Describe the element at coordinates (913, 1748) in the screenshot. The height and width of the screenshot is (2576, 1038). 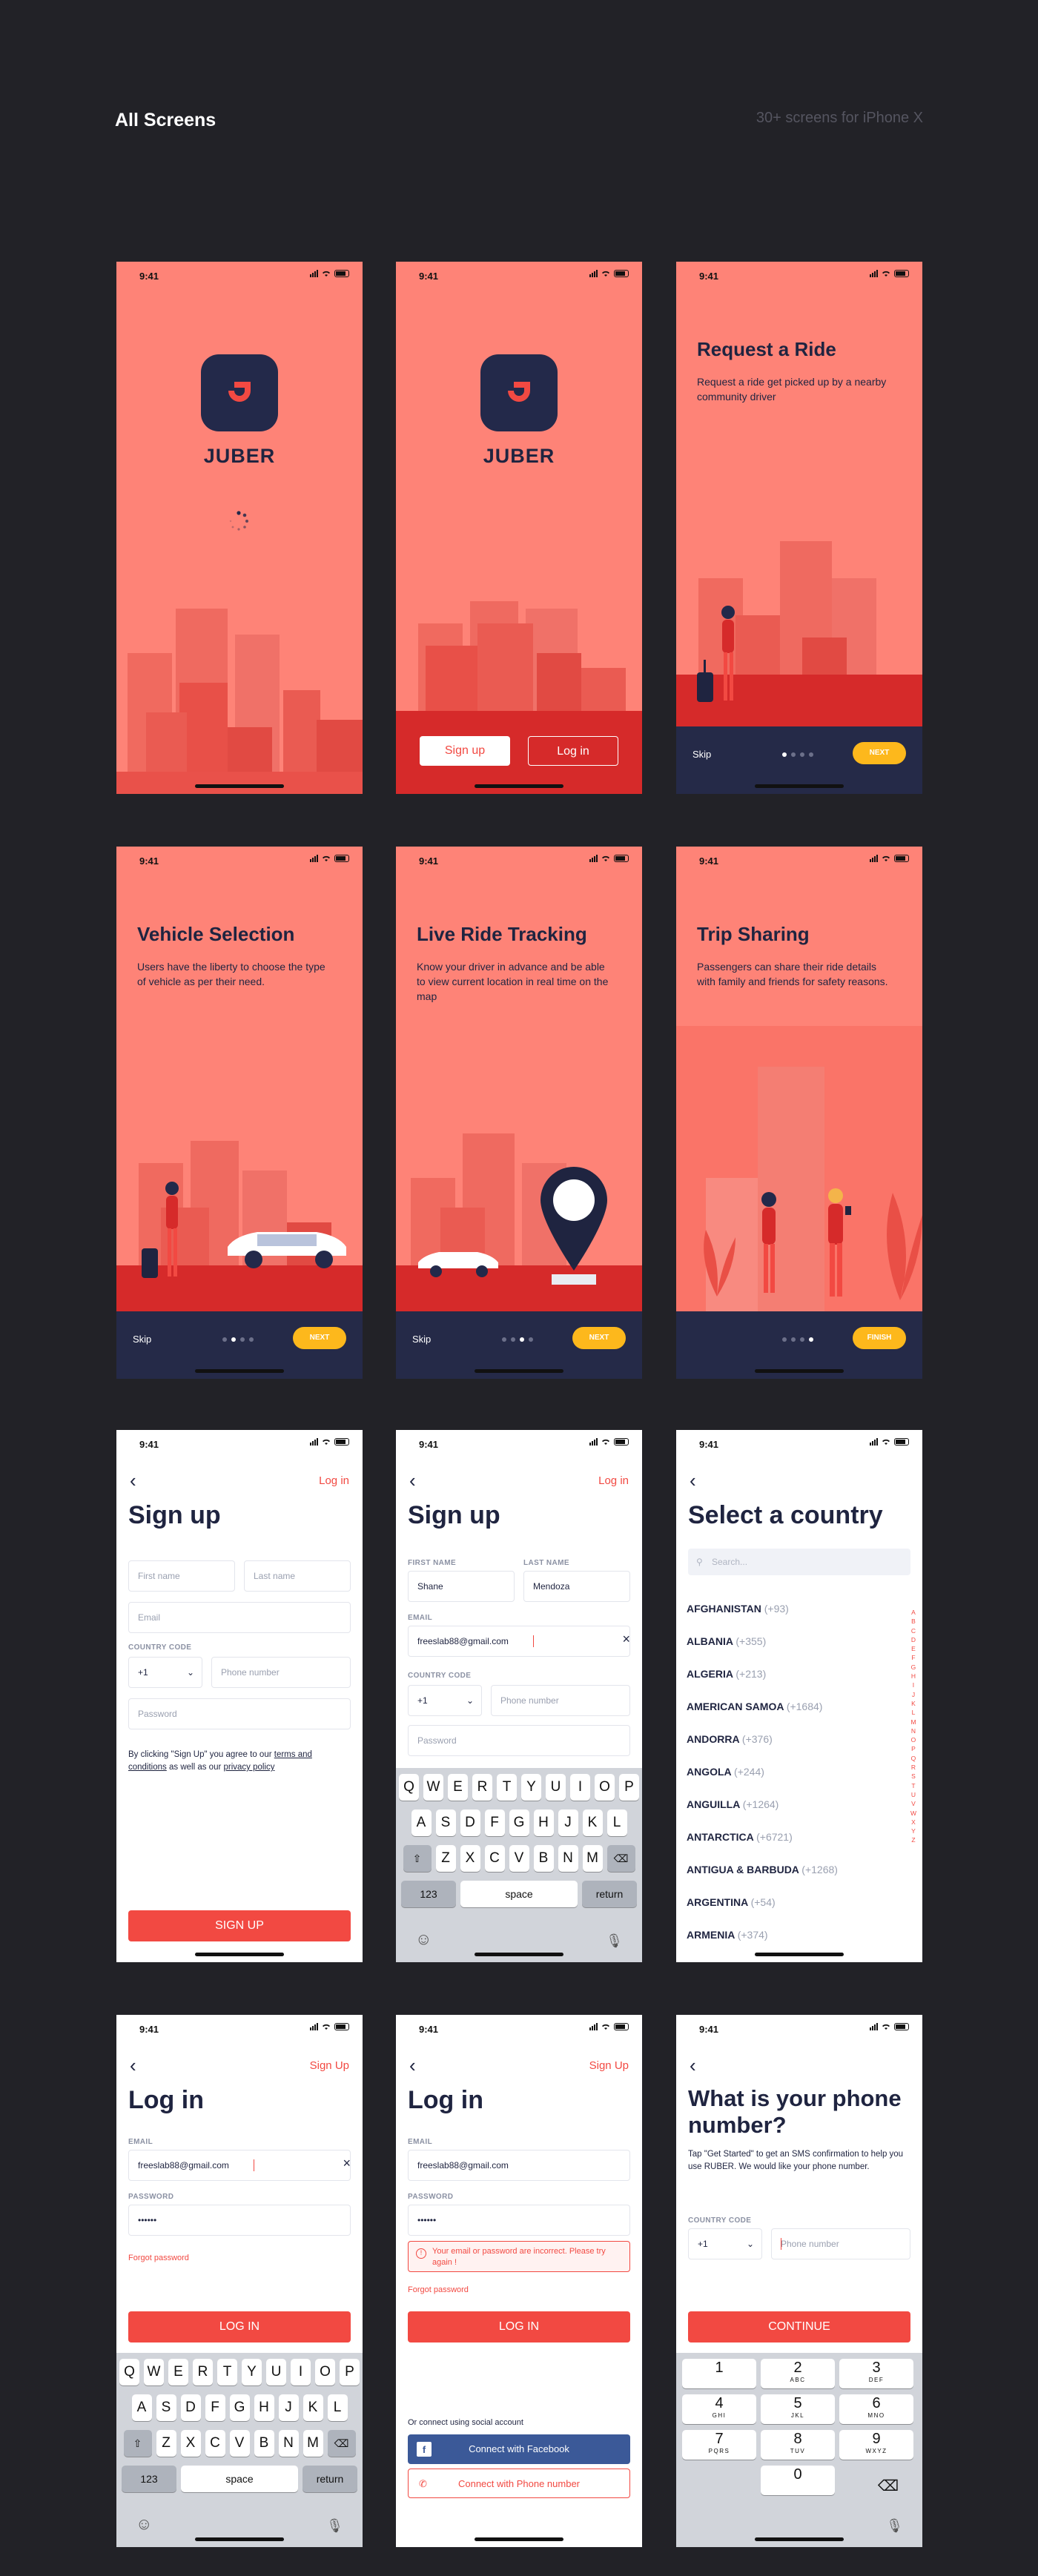
I see `alphabet-letter: P` at that location.